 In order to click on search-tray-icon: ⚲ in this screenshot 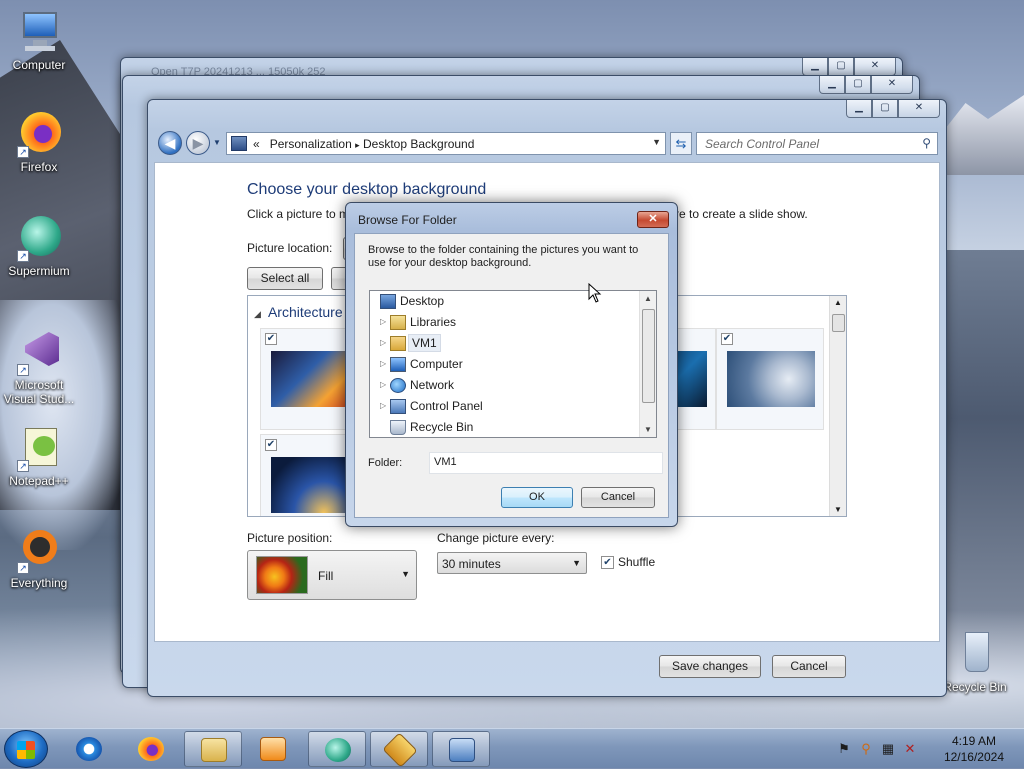, I will do `click(866, 749)`.